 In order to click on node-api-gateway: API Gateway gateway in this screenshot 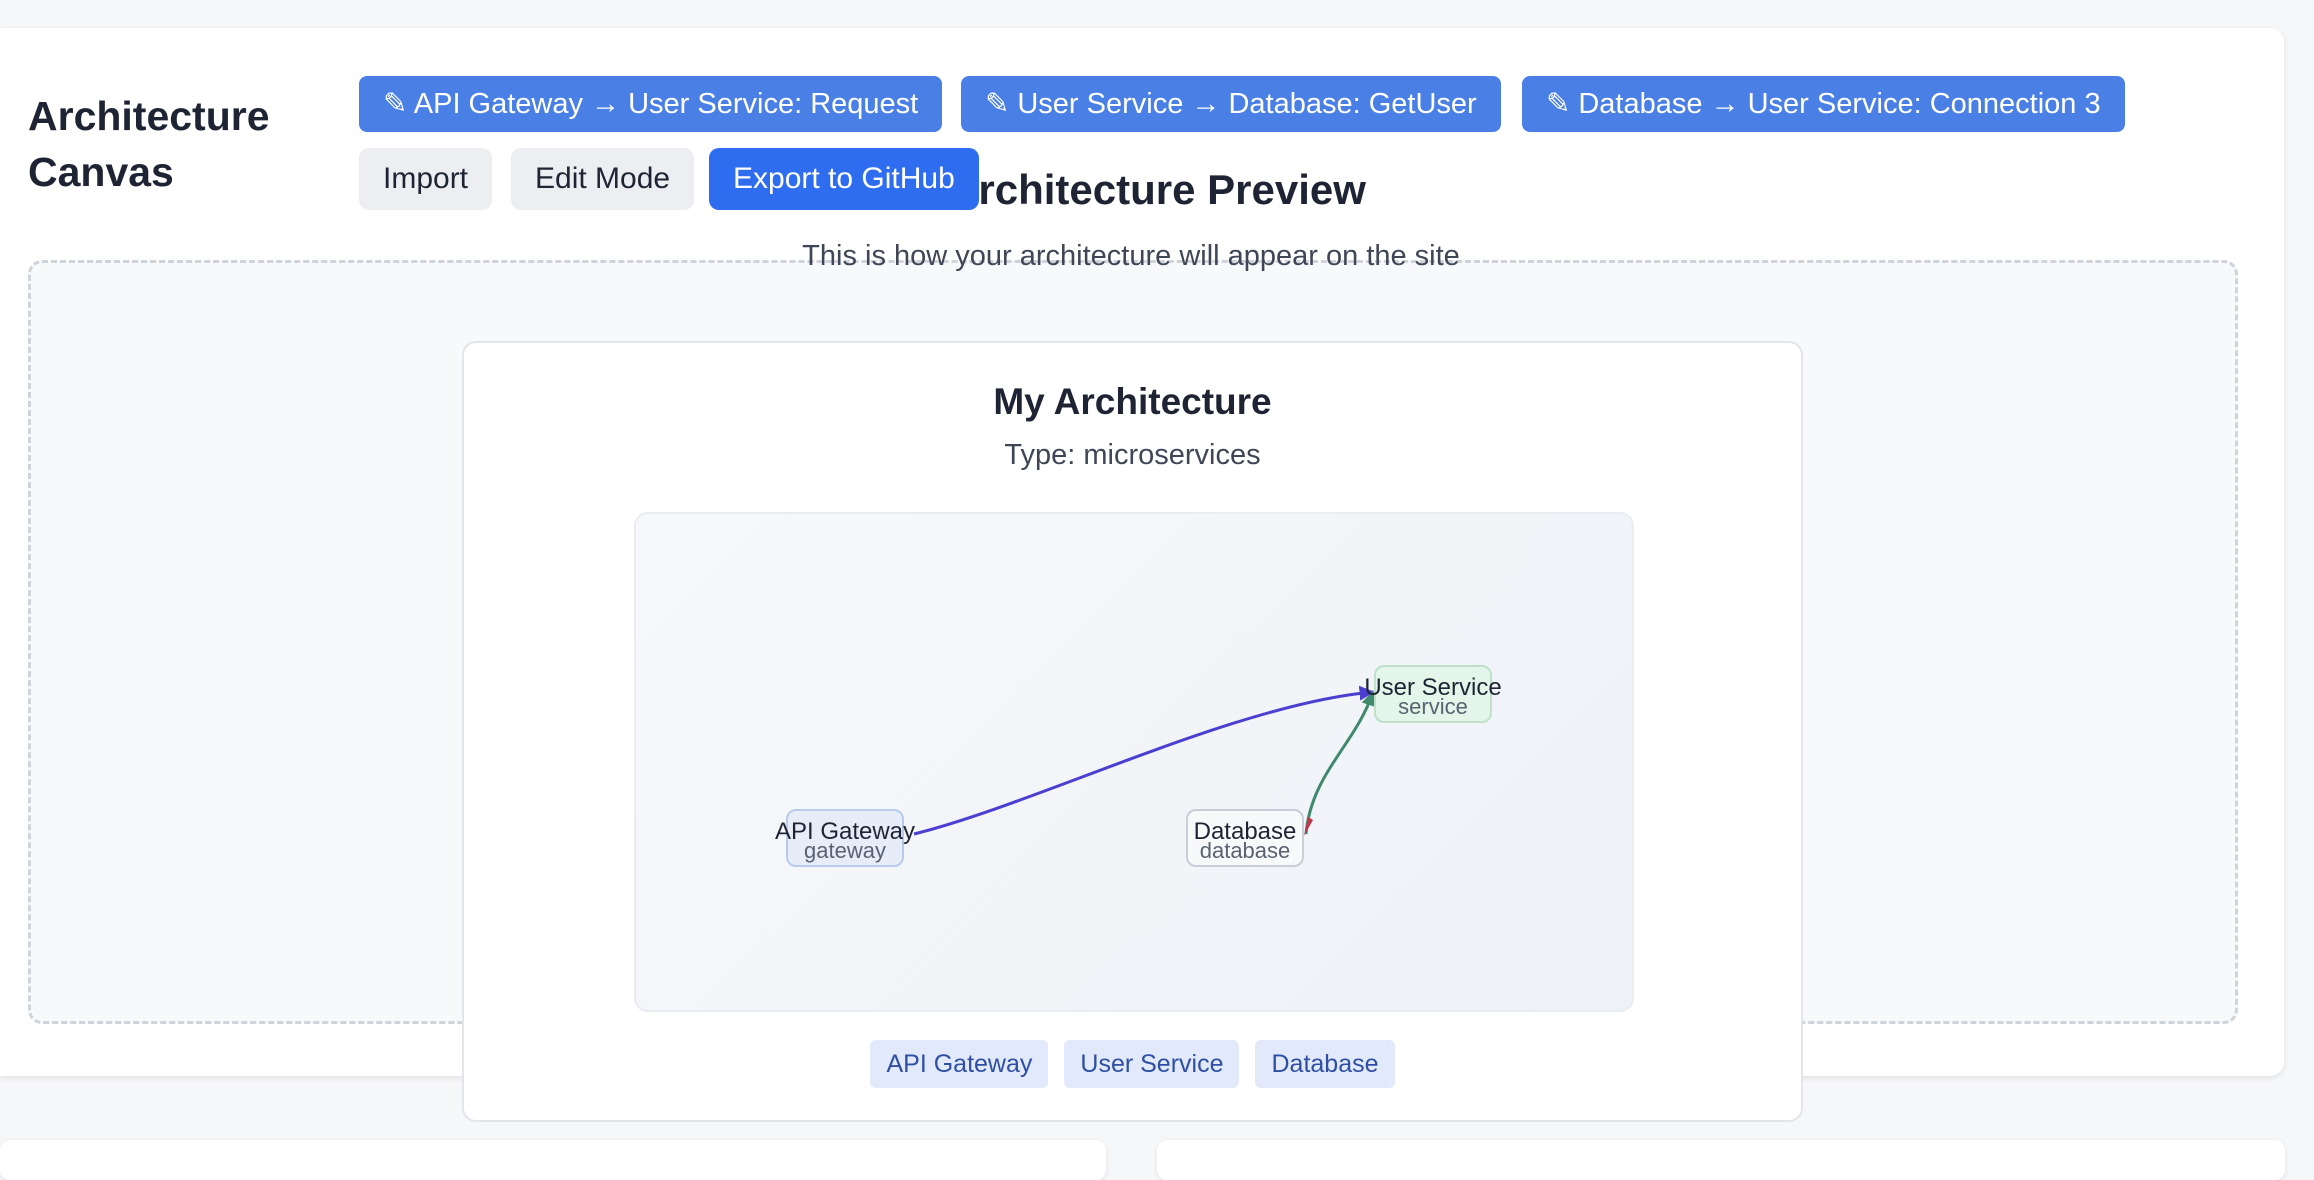, I will do `click(845, 838)`.